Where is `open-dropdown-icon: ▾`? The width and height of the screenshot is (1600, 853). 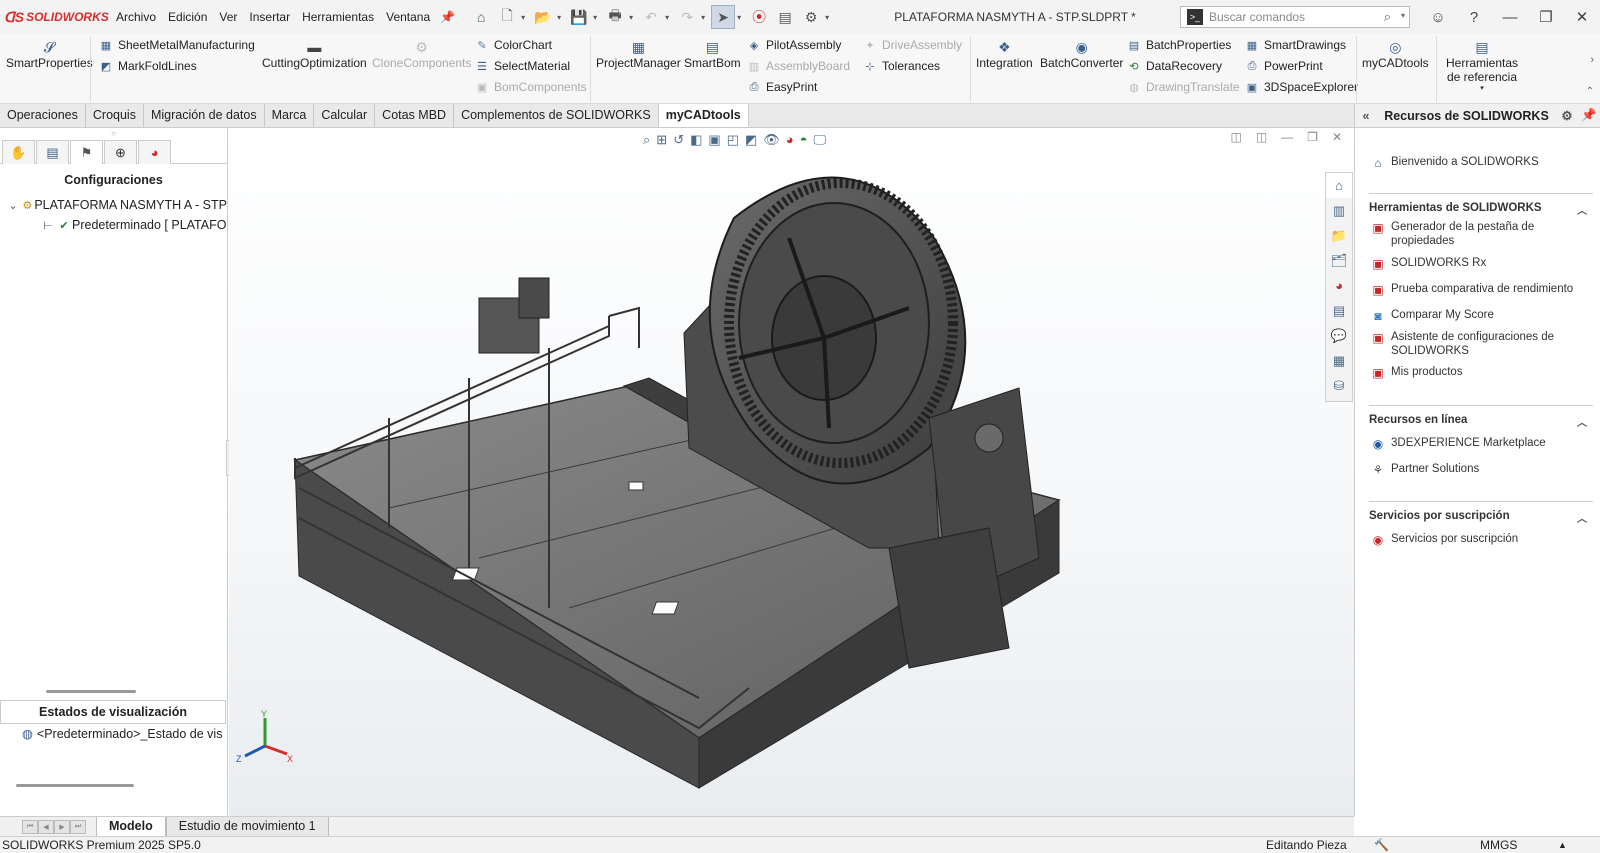 open-dropdown-icon: ▾ is located at coordinates (561, 17).